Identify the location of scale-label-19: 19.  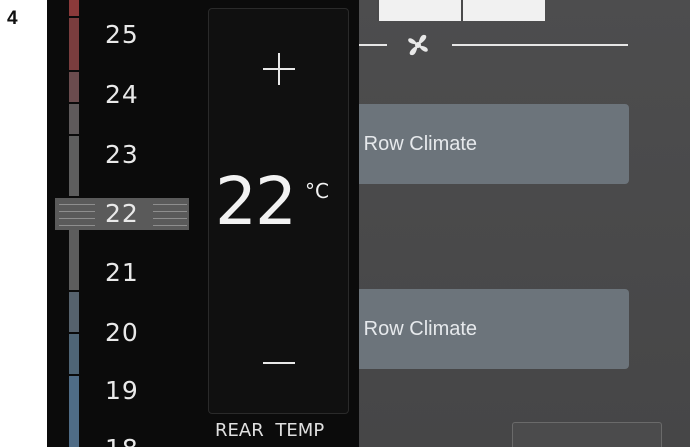
(122, 390).